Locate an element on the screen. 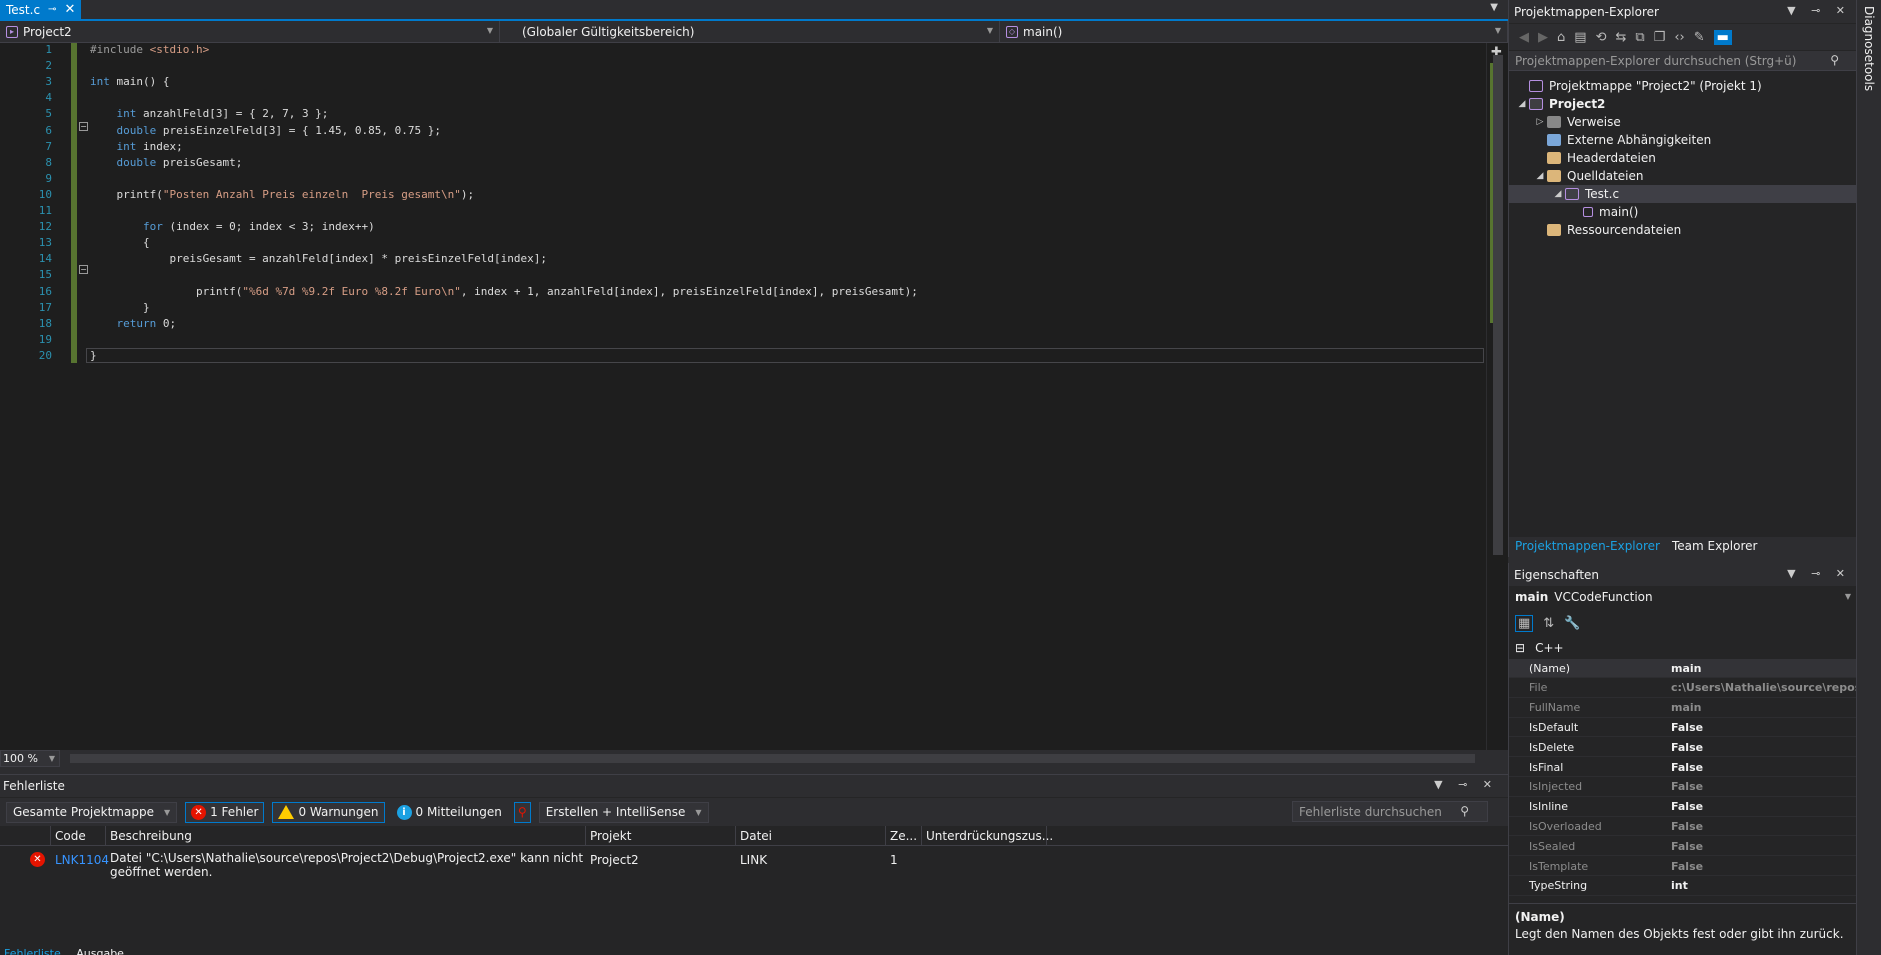 Image resolution: width=1881 pixels, height=955 pixels. tab-test-c: Test.c ⊸ ✕ is located at coordinates (41, 9).